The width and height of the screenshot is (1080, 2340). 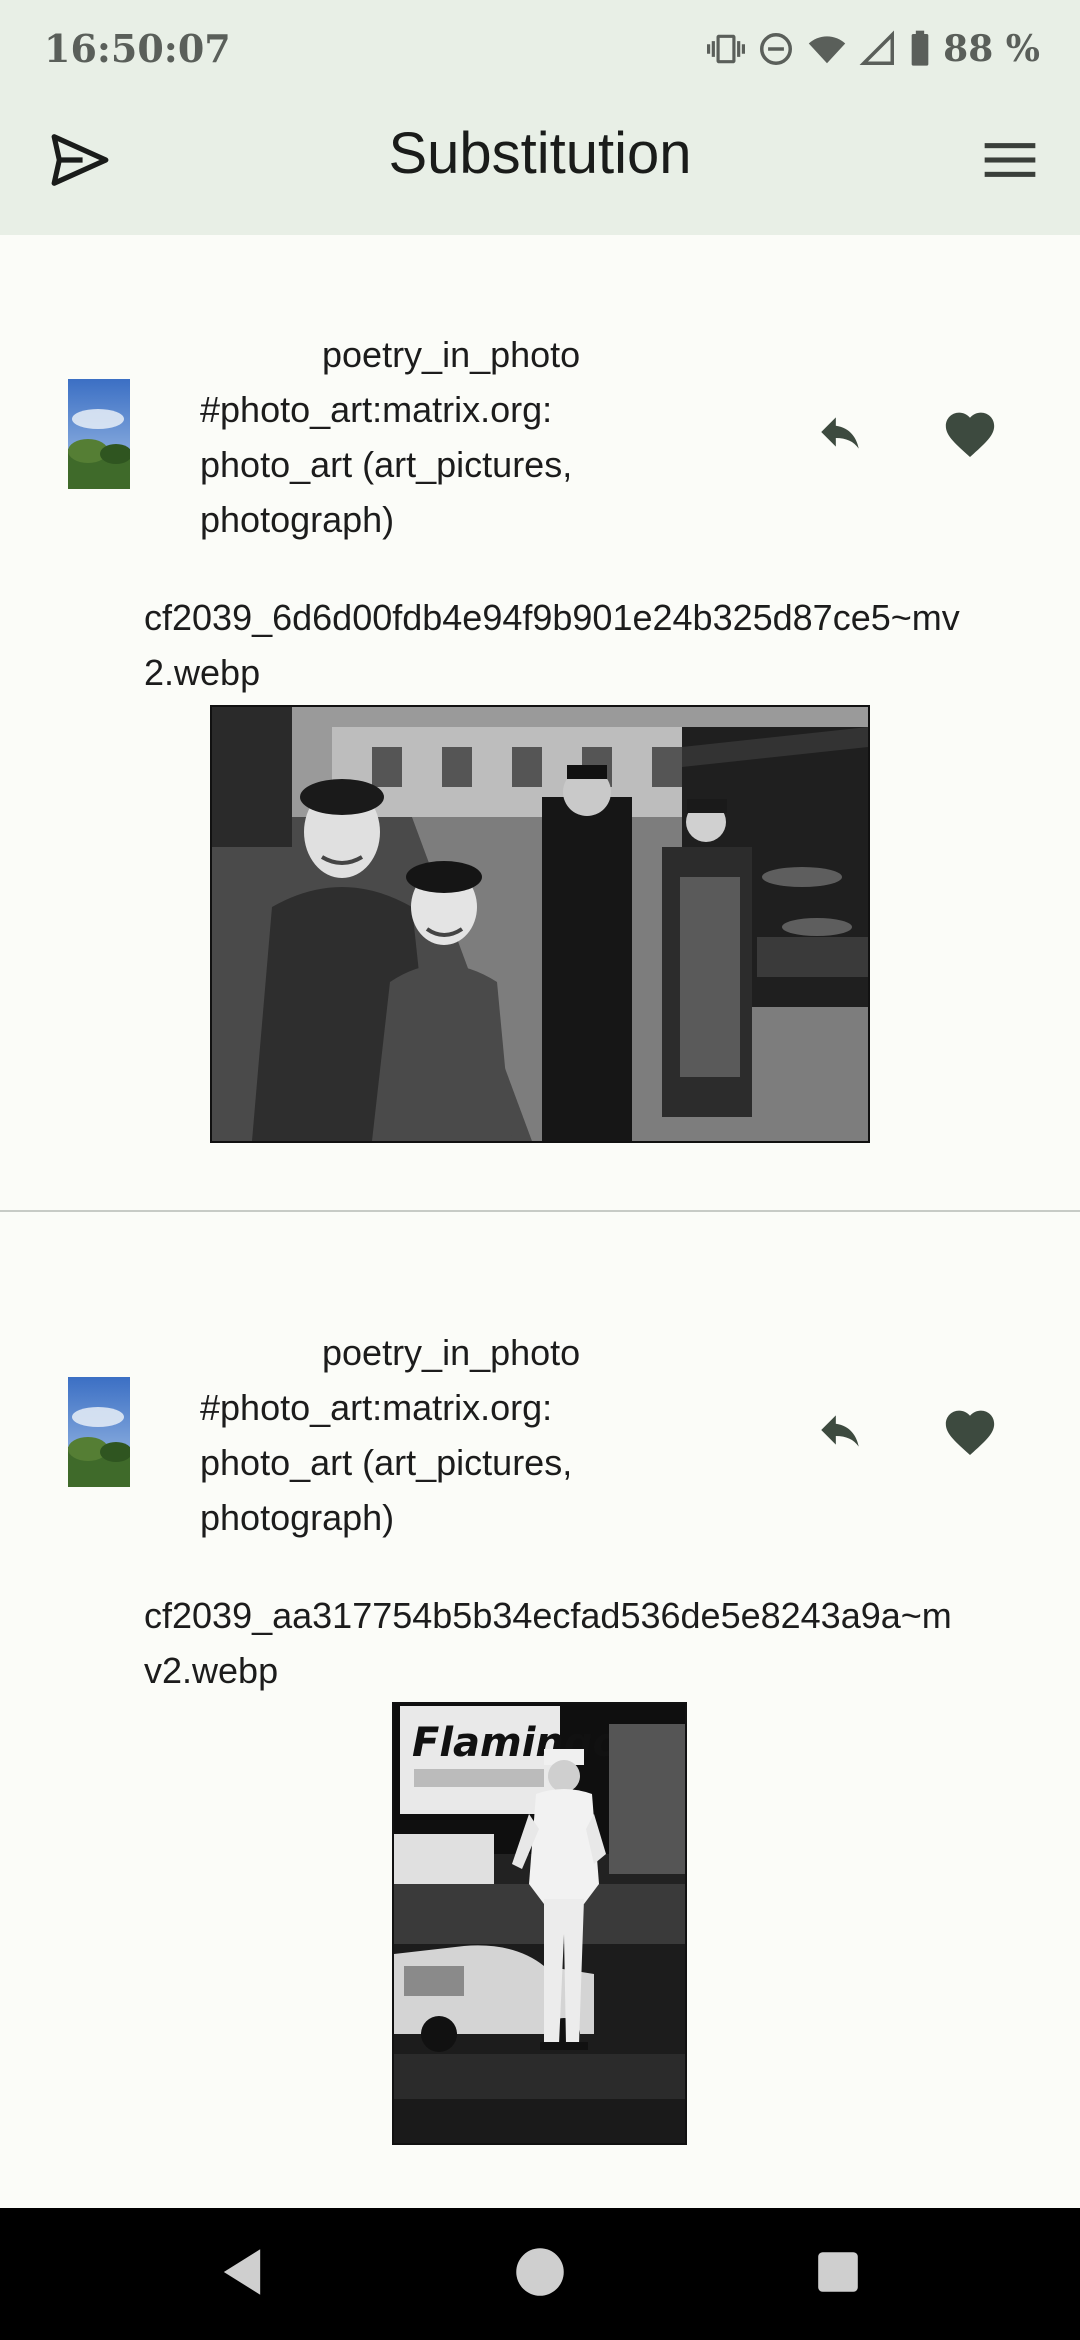 I want to click on photo-sign-text: Flamingo, so click(x=516, y=1743).